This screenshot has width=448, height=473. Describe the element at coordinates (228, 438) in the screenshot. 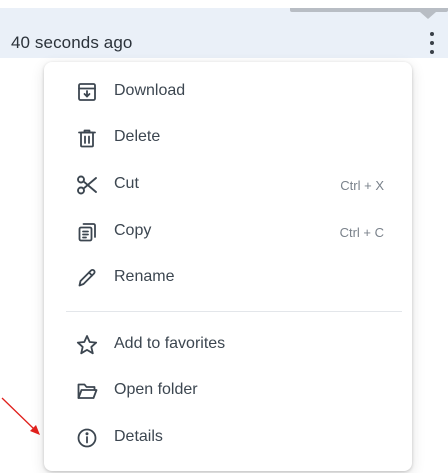

I see `menu-item-details: Details` at that location.